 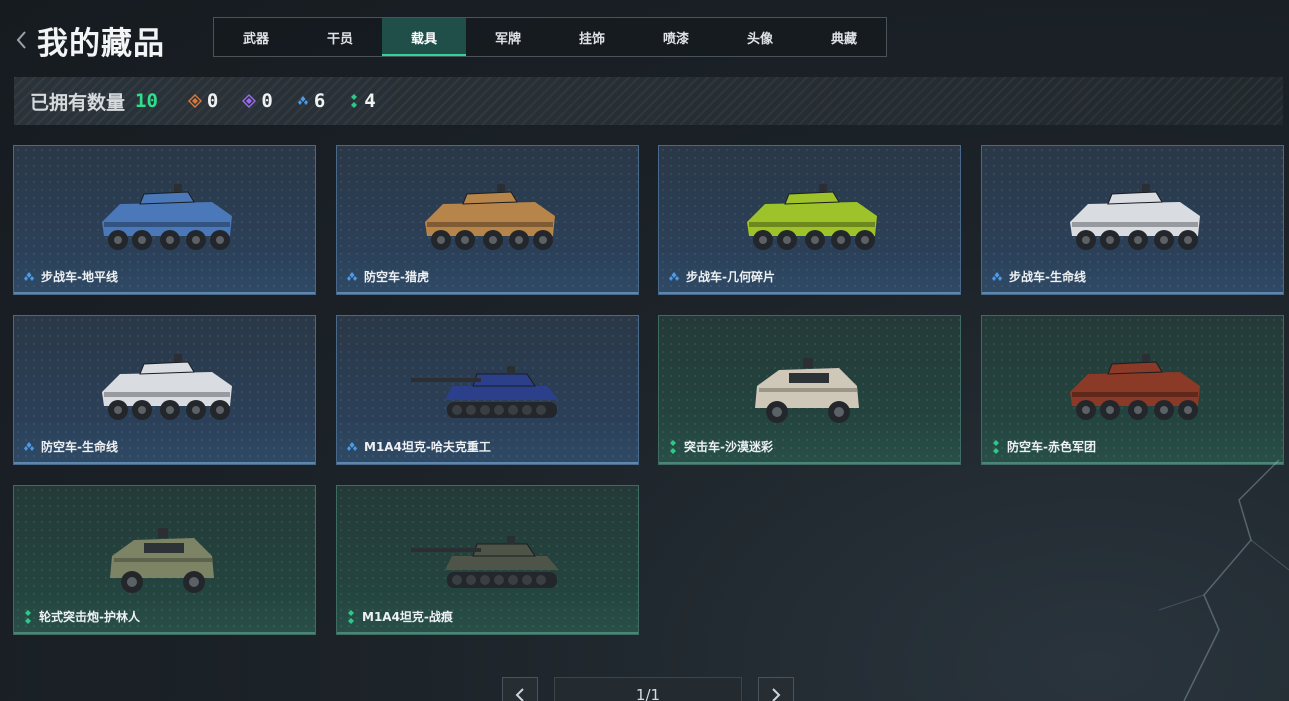 I want to click on card-label: M1A4坦克-战痕, so click(x=399, y=616).